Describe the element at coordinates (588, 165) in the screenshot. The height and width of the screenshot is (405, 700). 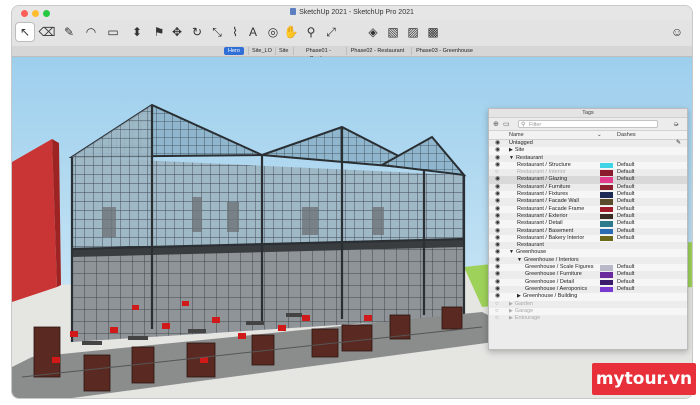
I see `tag-row: ◉ Restaurant / Structure Default` at that location.